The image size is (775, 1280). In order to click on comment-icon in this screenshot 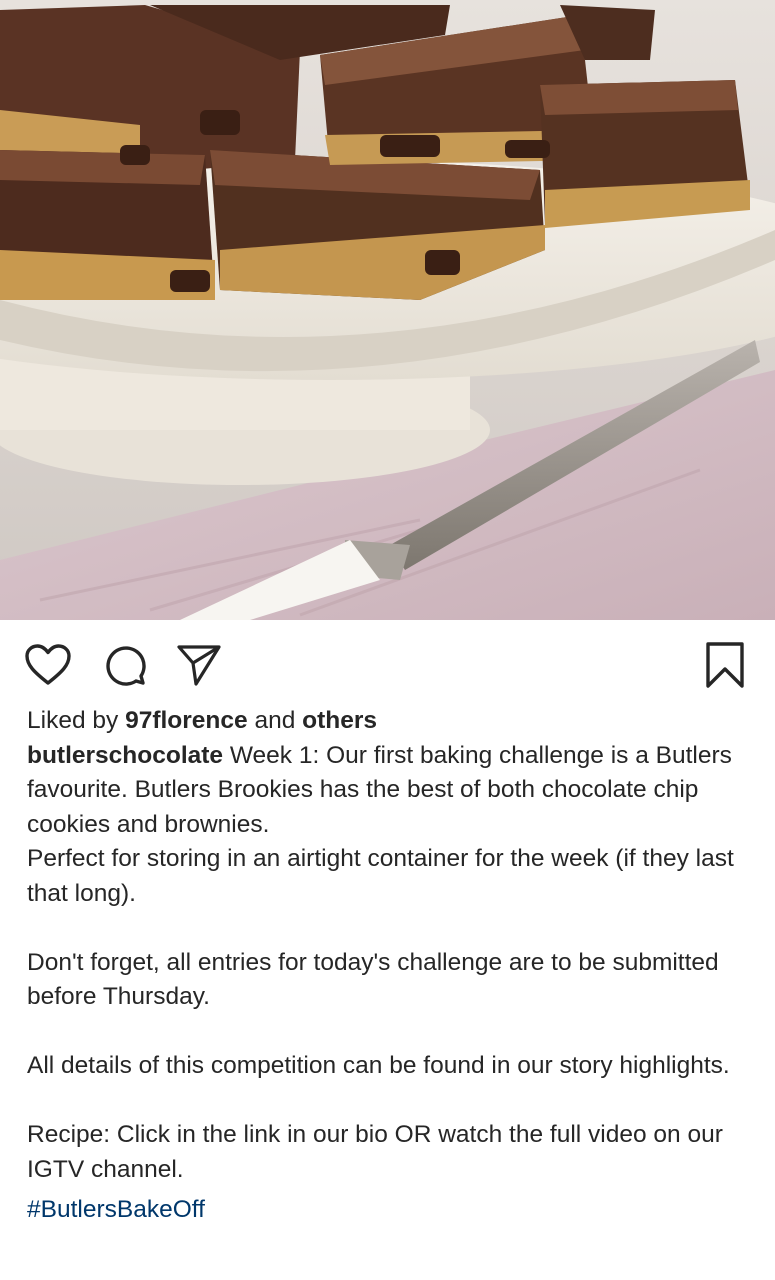, I will do `click(125, 665)`.